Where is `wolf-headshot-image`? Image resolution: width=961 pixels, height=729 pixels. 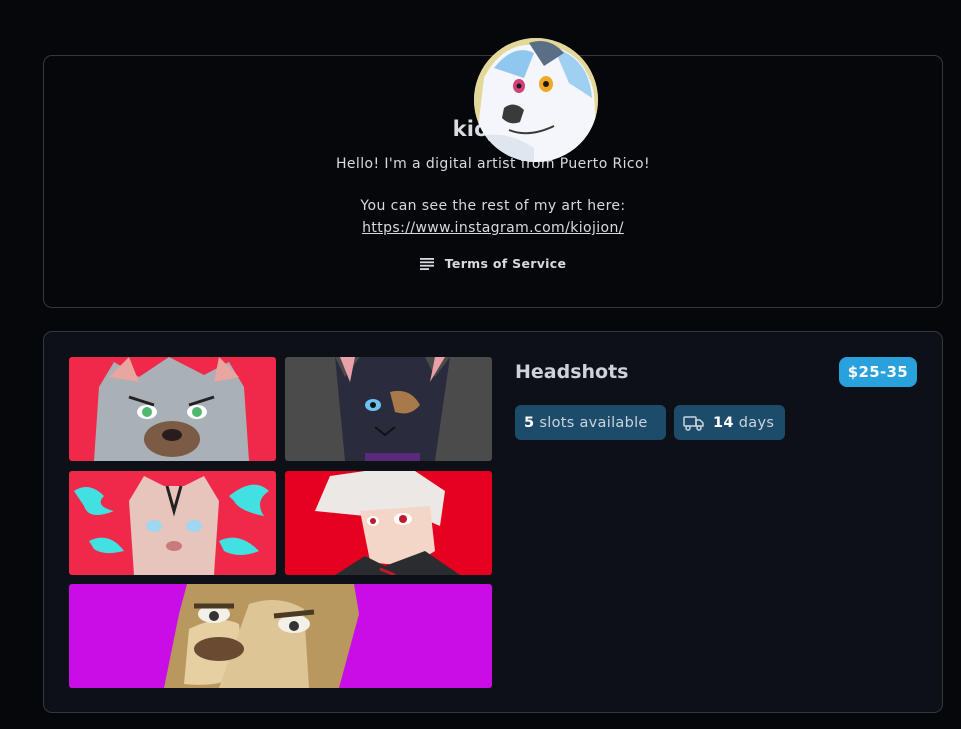
wolf-headshot-image is located at coordinates (171, 409).